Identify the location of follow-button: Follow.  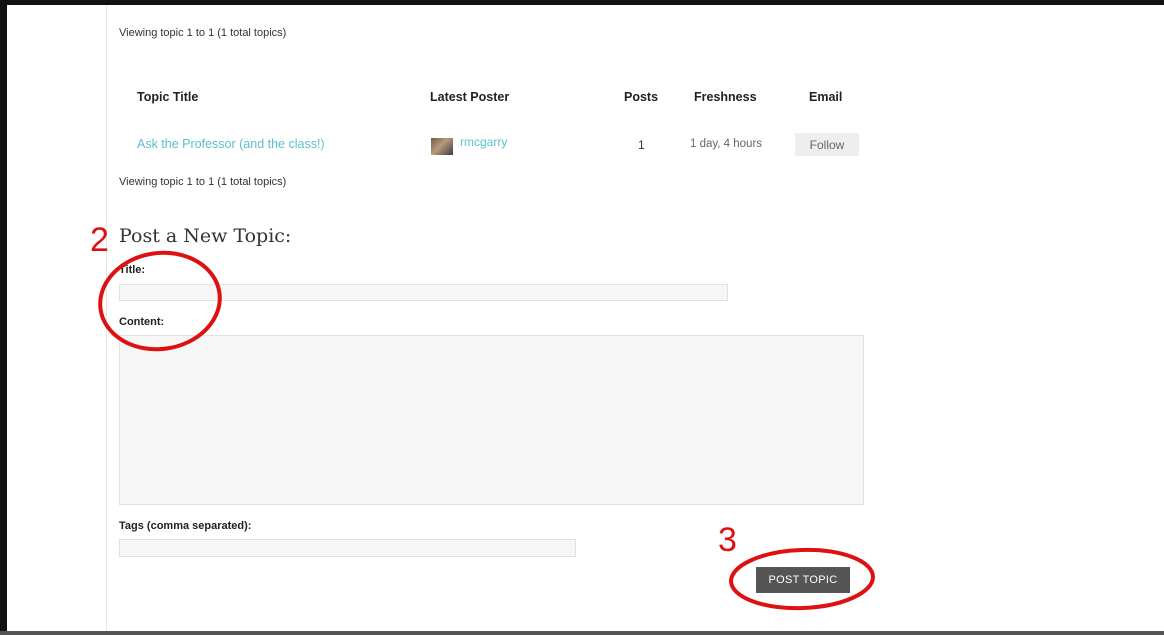
(827, 144).